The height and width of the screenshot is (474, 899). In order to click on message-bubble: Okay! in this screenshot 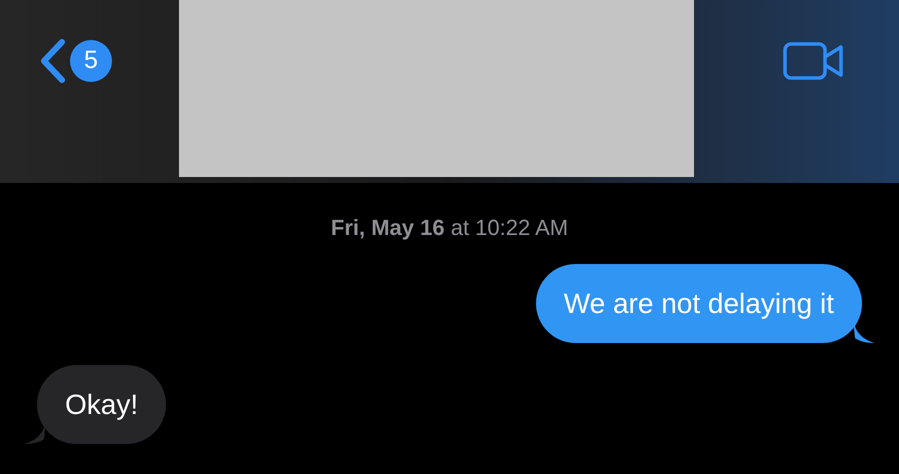, I will do `click(101, 404)`.